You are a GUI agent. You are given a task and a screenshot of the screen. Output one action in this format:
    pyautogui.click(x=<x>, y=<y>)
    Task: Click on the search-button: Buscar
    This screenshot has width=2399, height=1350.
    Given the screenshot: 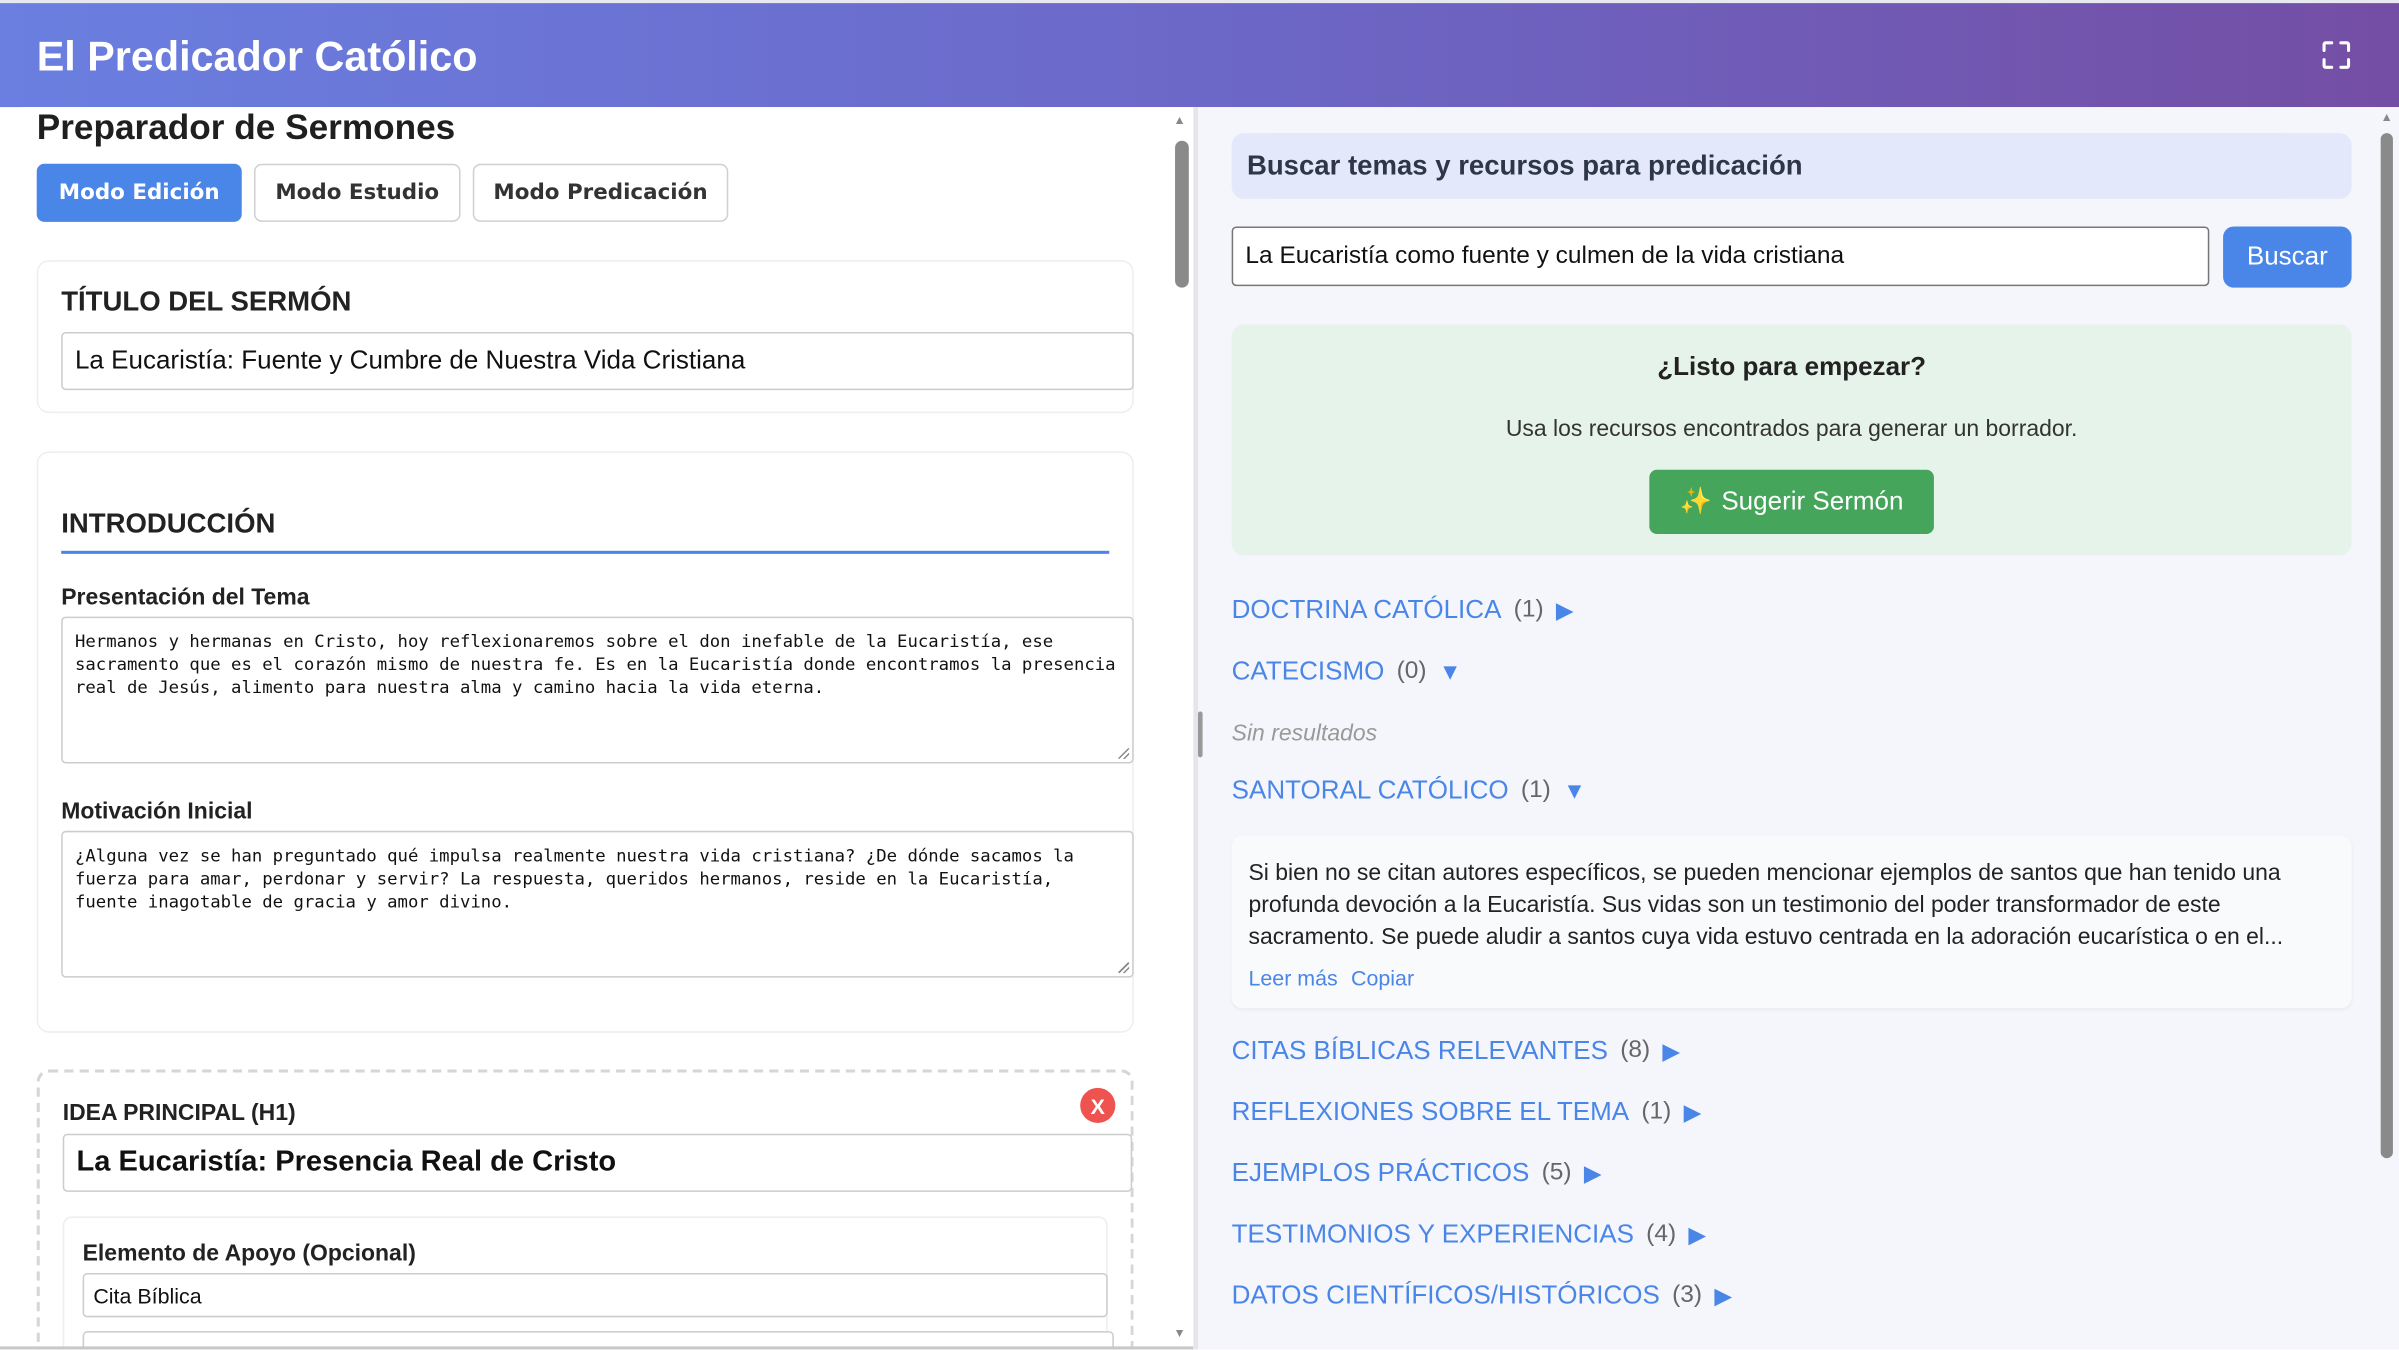 What is the action you would take?
    pyautogui.click(x=2287, y=257)
    